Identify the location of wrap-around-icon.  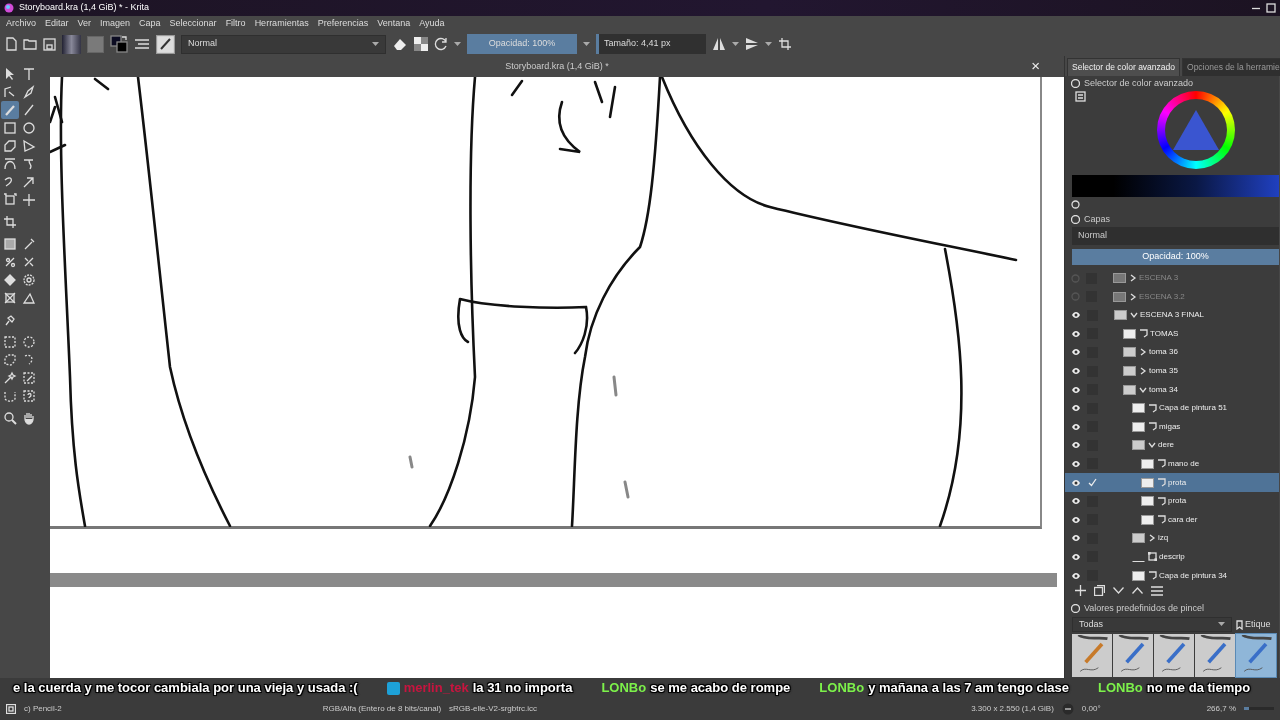
(785, 44).